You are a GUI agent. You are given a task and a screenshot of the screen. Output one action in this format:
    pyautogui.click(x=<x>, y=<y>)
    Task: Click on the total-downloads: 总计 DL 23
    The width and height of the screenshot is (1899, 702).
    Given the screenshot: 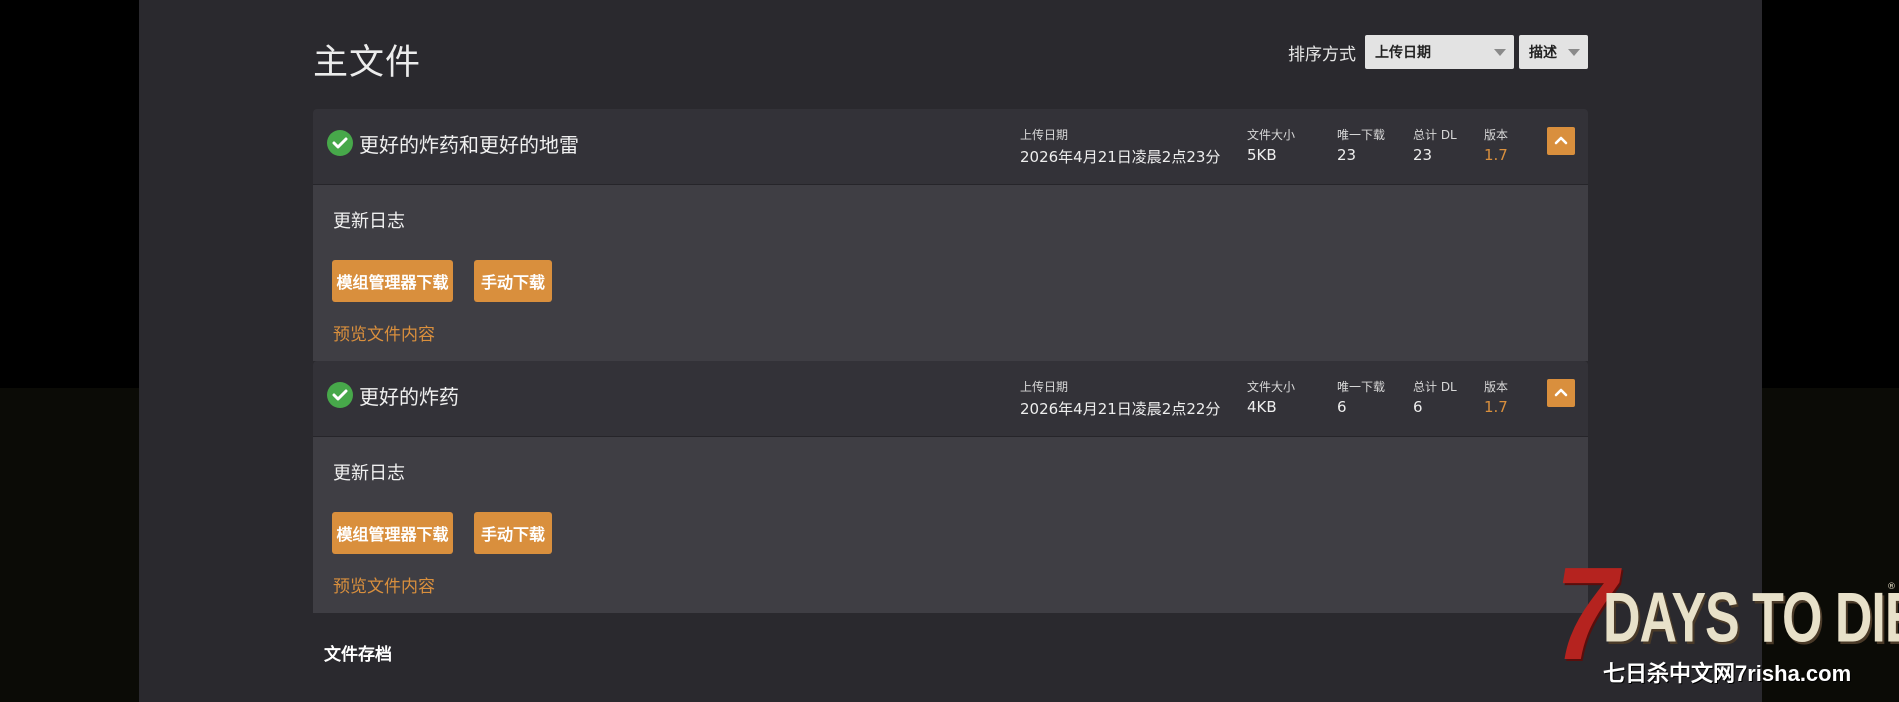 What is the action you would take?
    pyautogui.click(x=1435, y=145)
    